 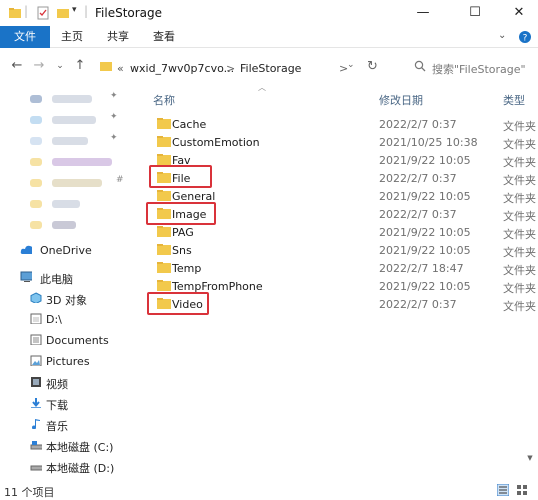 I want to click on maximize-button: ☐, so click(x=475, y=13).